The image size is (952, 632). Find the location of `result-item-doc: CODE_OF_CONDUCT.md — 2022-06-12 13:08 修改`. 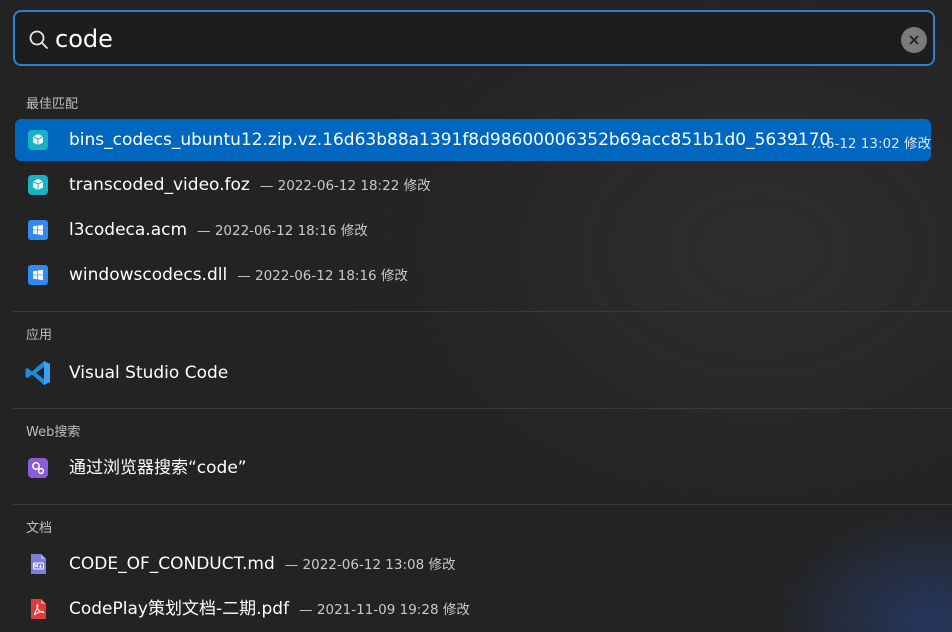

result-item-doc: CODE_OF_CONDUCT.md — 2022-06-12 13:08 修改 is located at coordinates (473, 564).